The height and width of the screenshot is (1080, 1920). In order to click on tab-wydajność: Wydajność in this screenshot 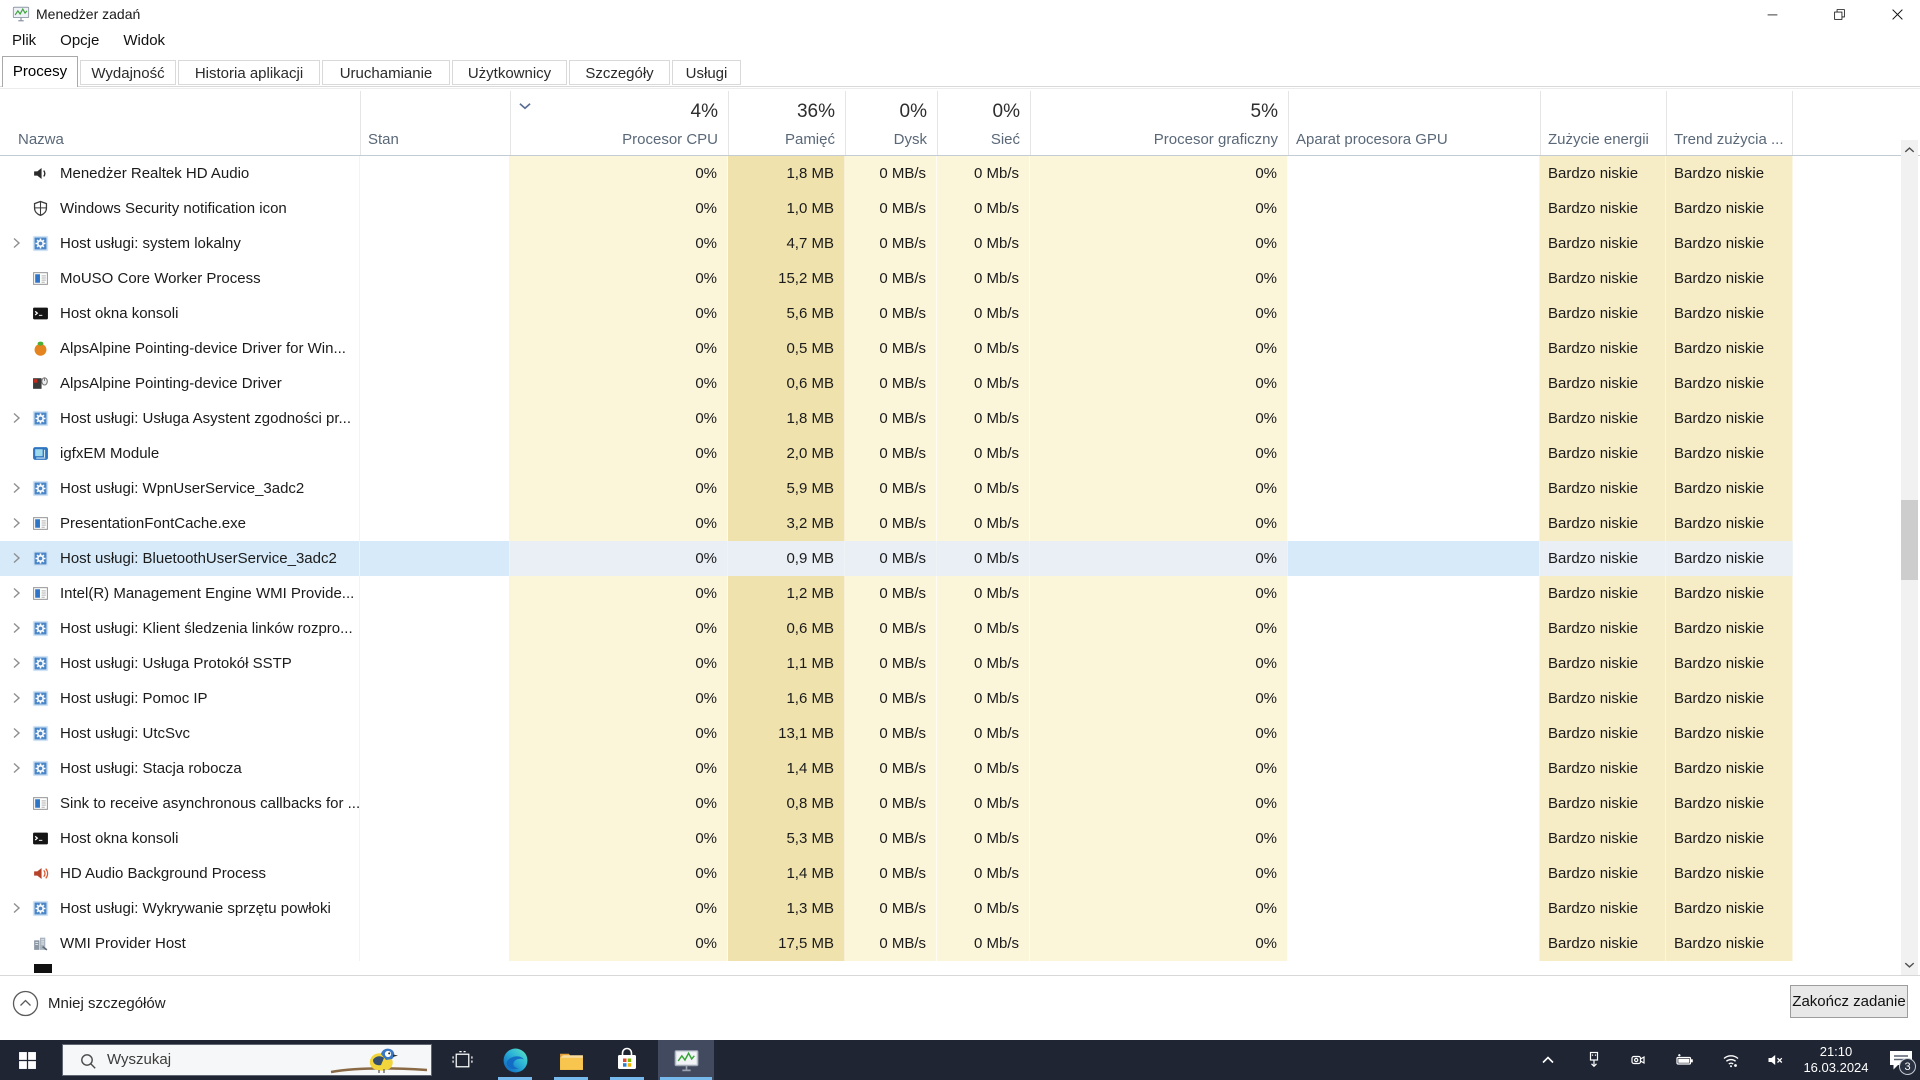, I will do `click(128, 72)`.